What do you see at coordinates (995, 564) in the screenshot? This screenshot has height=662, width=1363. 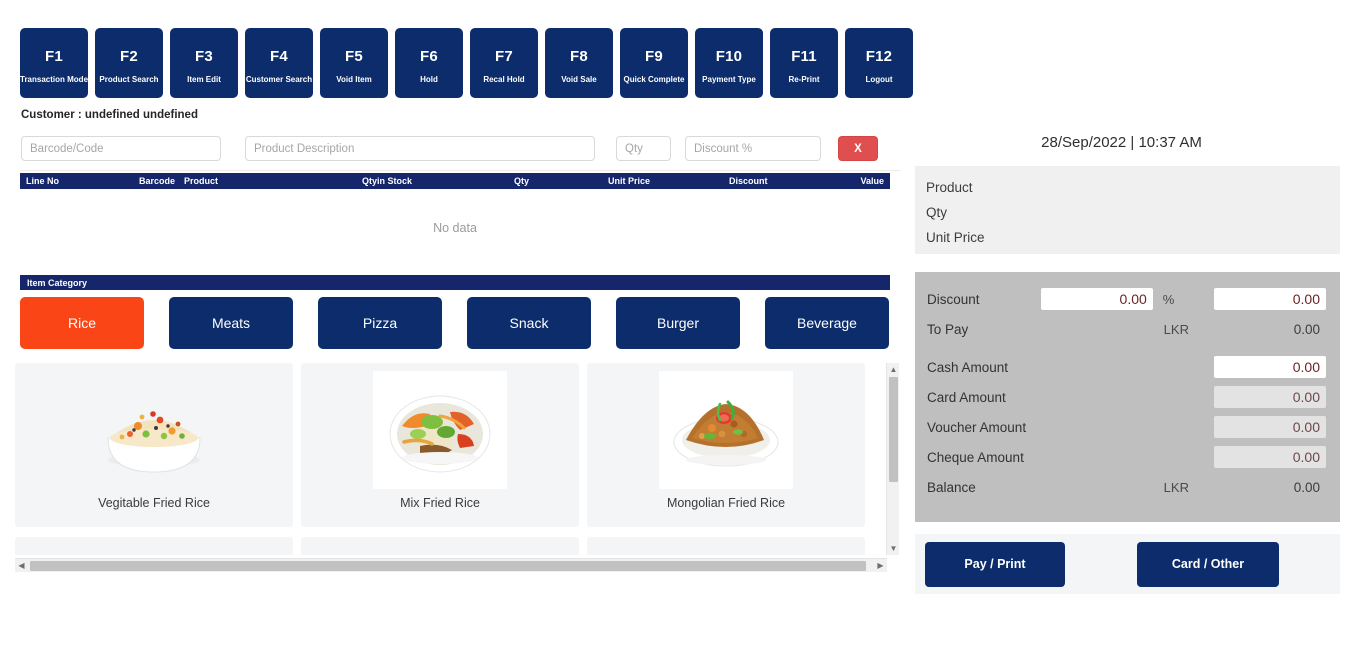 I see `pay-print-button: Pay / Print` at bounding box center [995, 564].